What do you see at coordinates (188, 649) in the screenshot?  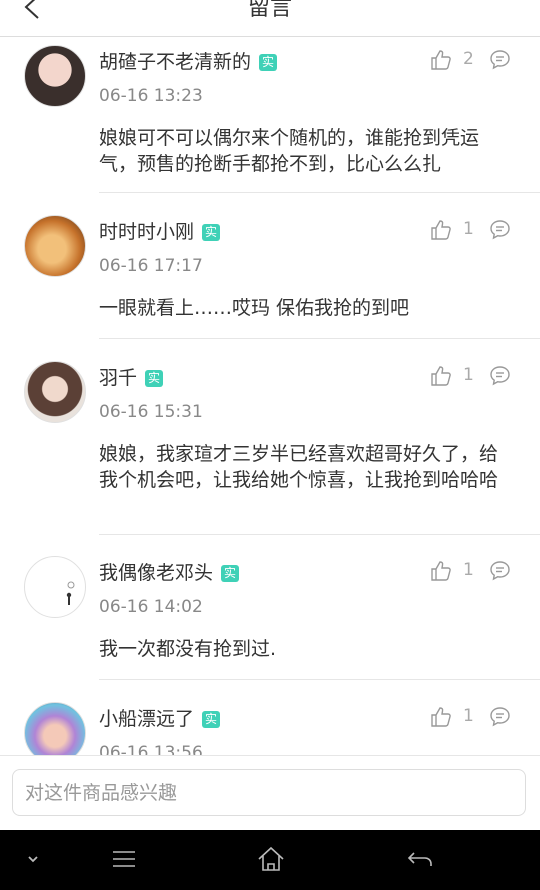 I see `comment-text: 我一次都没有抢到过.` at bounding box center [188, 649].